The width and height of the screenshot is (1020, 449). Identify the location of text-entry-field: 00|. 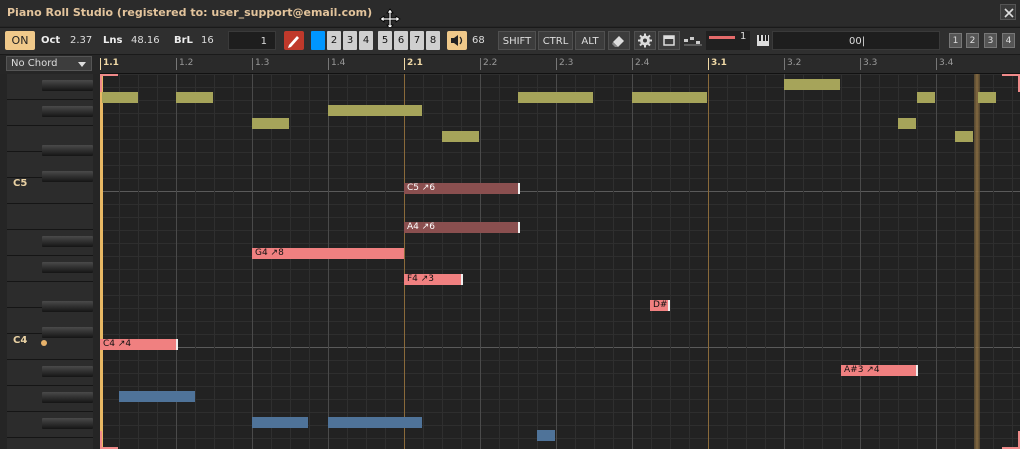
(856, 40).